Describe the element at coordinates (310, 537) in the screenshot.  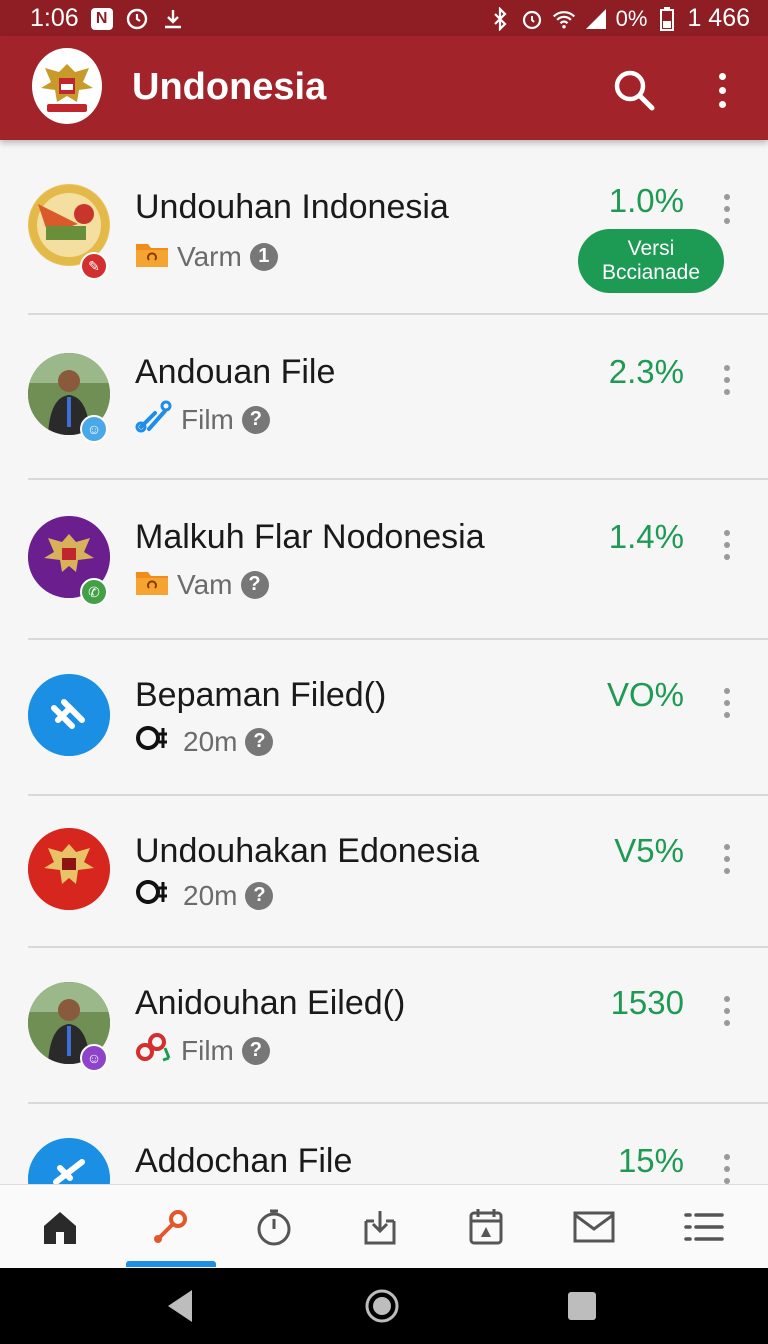
I see `item-title: Malkuh Flar Nodonesia` at that location.